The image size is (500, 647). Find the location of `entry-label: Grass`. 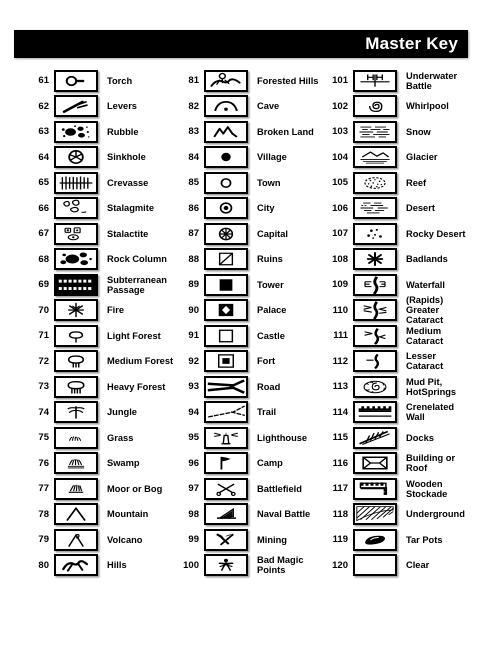

entry-label: Grass is located at coordinates (138, 438).